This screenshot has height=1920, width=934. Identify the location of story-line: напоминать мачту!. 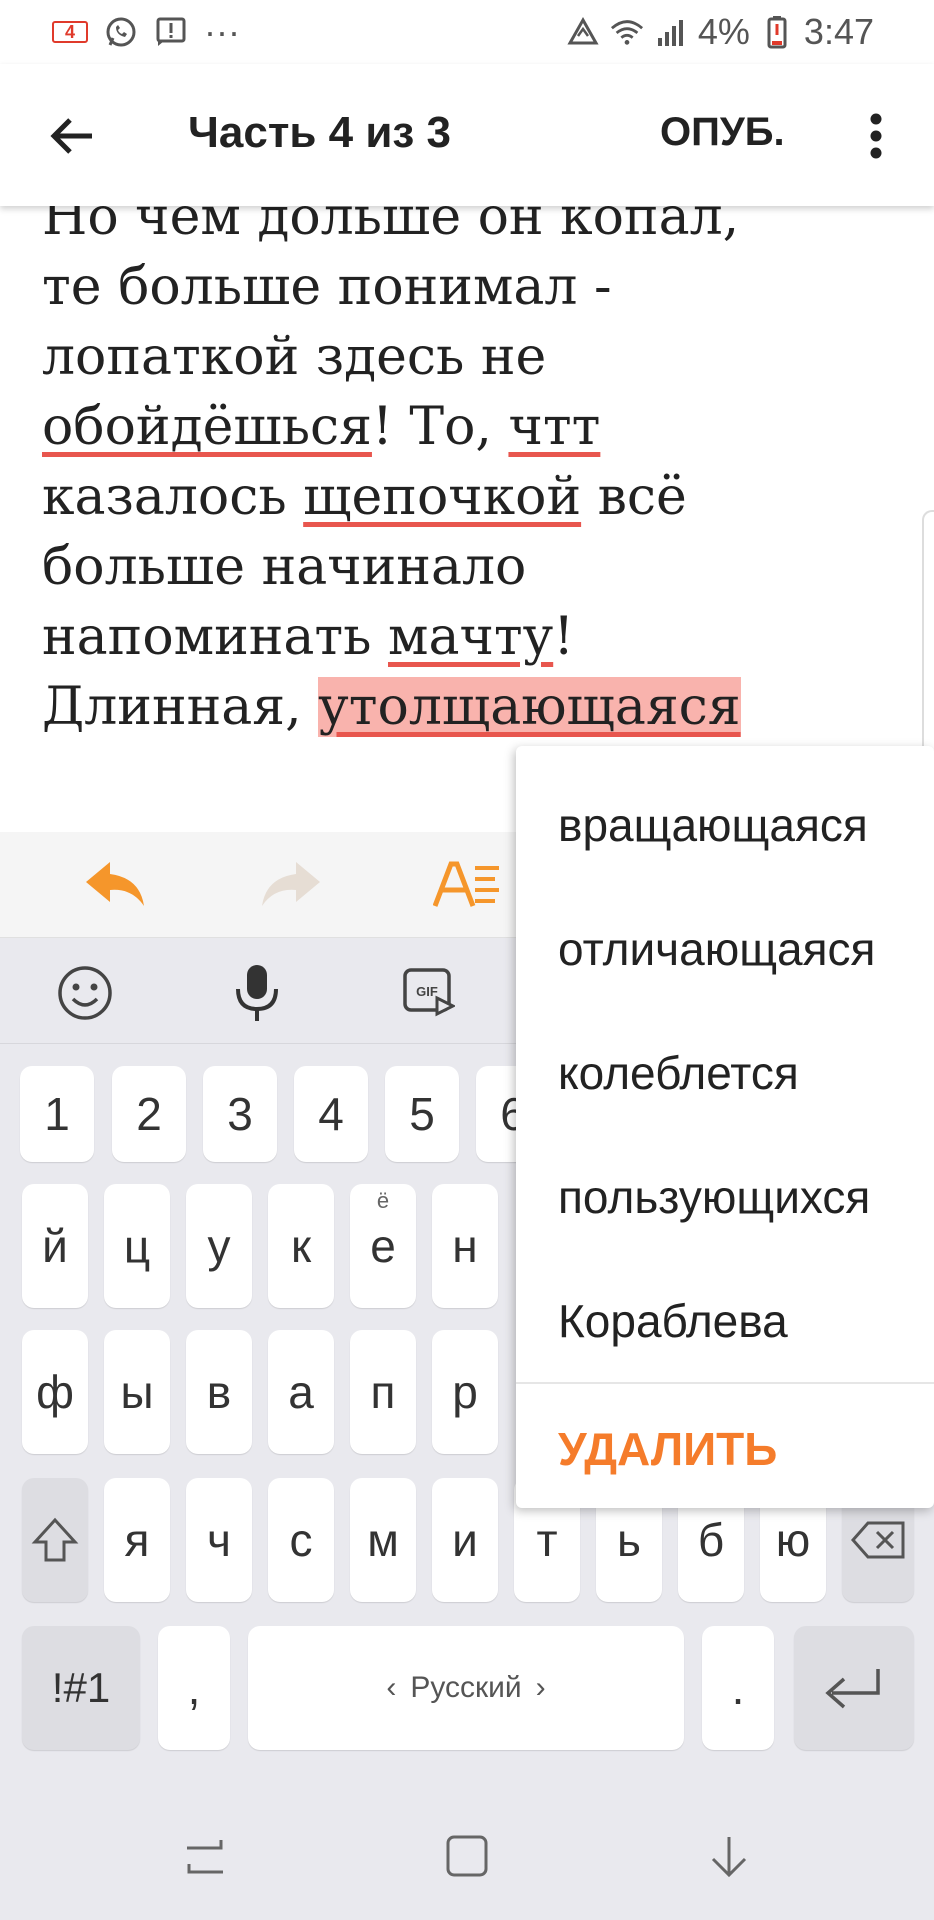
(442, 637).